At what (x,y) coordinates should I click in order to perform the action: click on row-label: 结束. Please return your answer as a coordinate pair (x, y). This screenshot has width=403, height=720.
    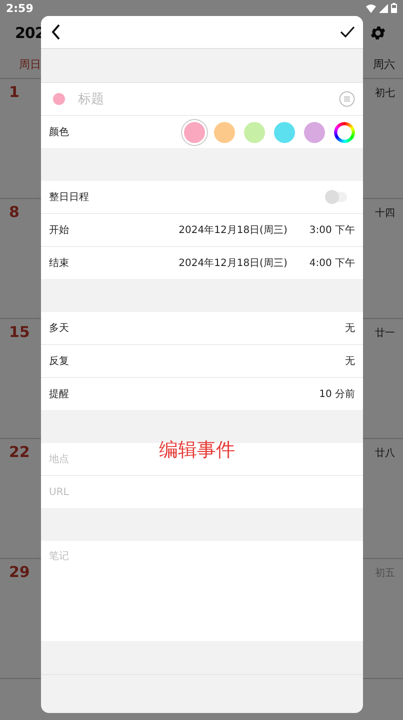
    Looking at the image, I should click on (59, 263).